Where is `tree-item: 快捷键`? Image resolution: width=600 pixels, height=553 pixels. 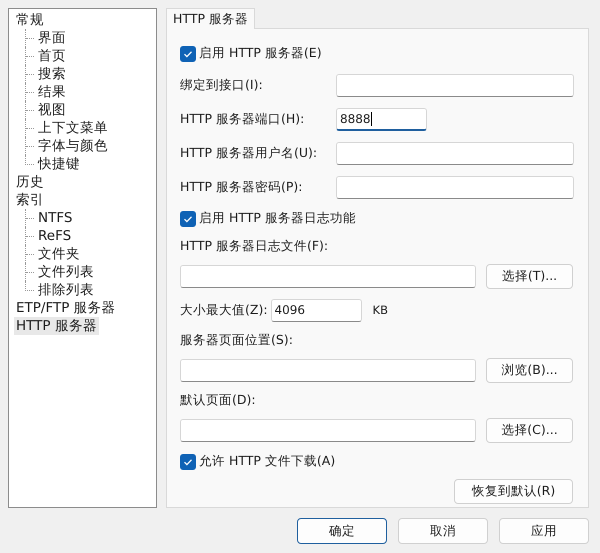 tree-item: 快捷键 is located at coordinates (59, 164).